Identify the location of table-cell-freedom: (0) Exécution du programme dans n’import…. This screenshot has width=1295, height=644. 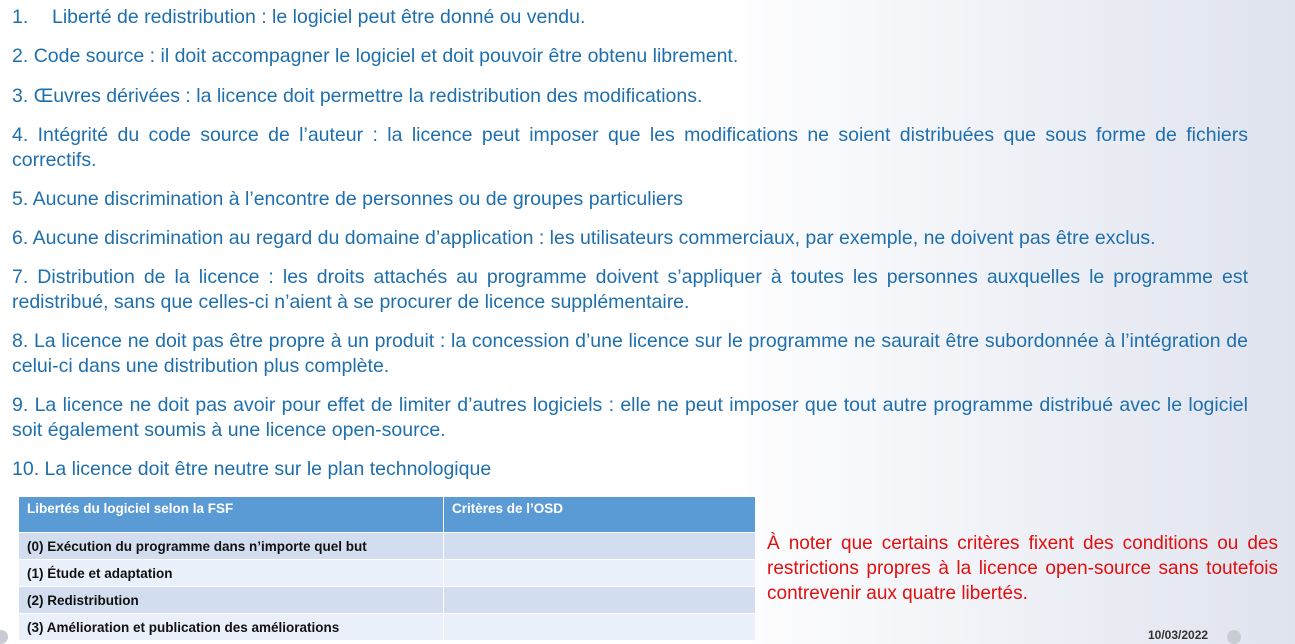
(231, 546).